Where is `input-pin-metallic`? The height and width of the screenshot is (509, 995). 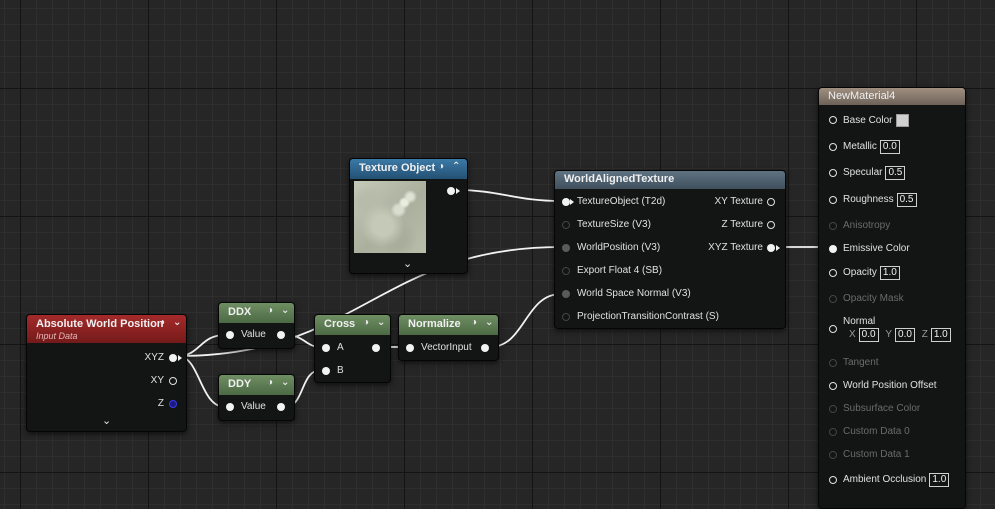
input-pin-metallic is located at coordinates (833, 147).